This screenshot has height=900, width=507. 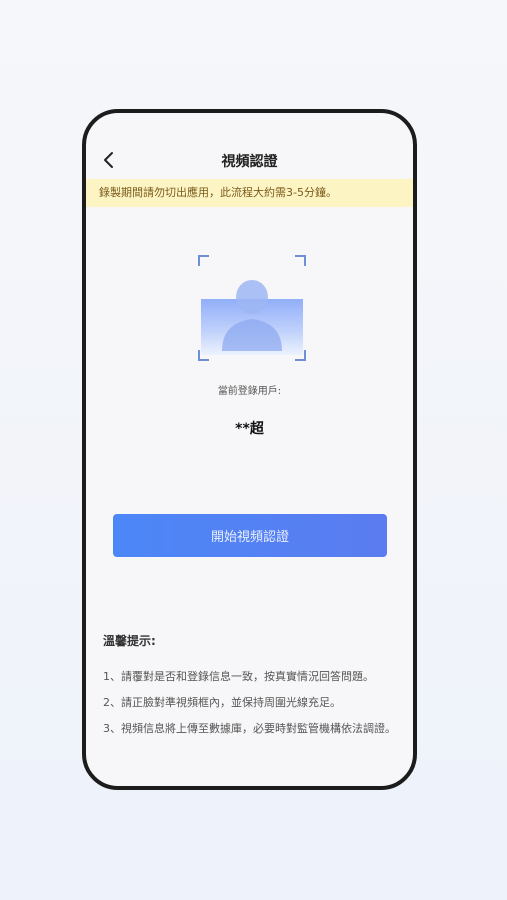 What do you see at coordinates (249, 391) in the screenshot?
I see `current-user-label: 當前登錄用戶:` at bounding box center [249, 391].